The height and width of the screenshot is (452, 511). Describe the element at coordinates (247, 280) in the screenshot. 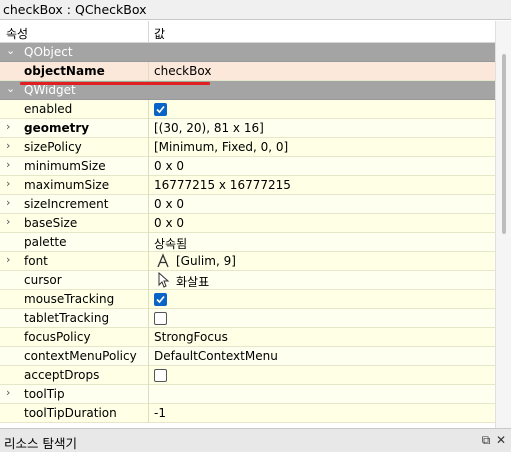

I see `property-row-cursor: cursor 화살표` at that location.